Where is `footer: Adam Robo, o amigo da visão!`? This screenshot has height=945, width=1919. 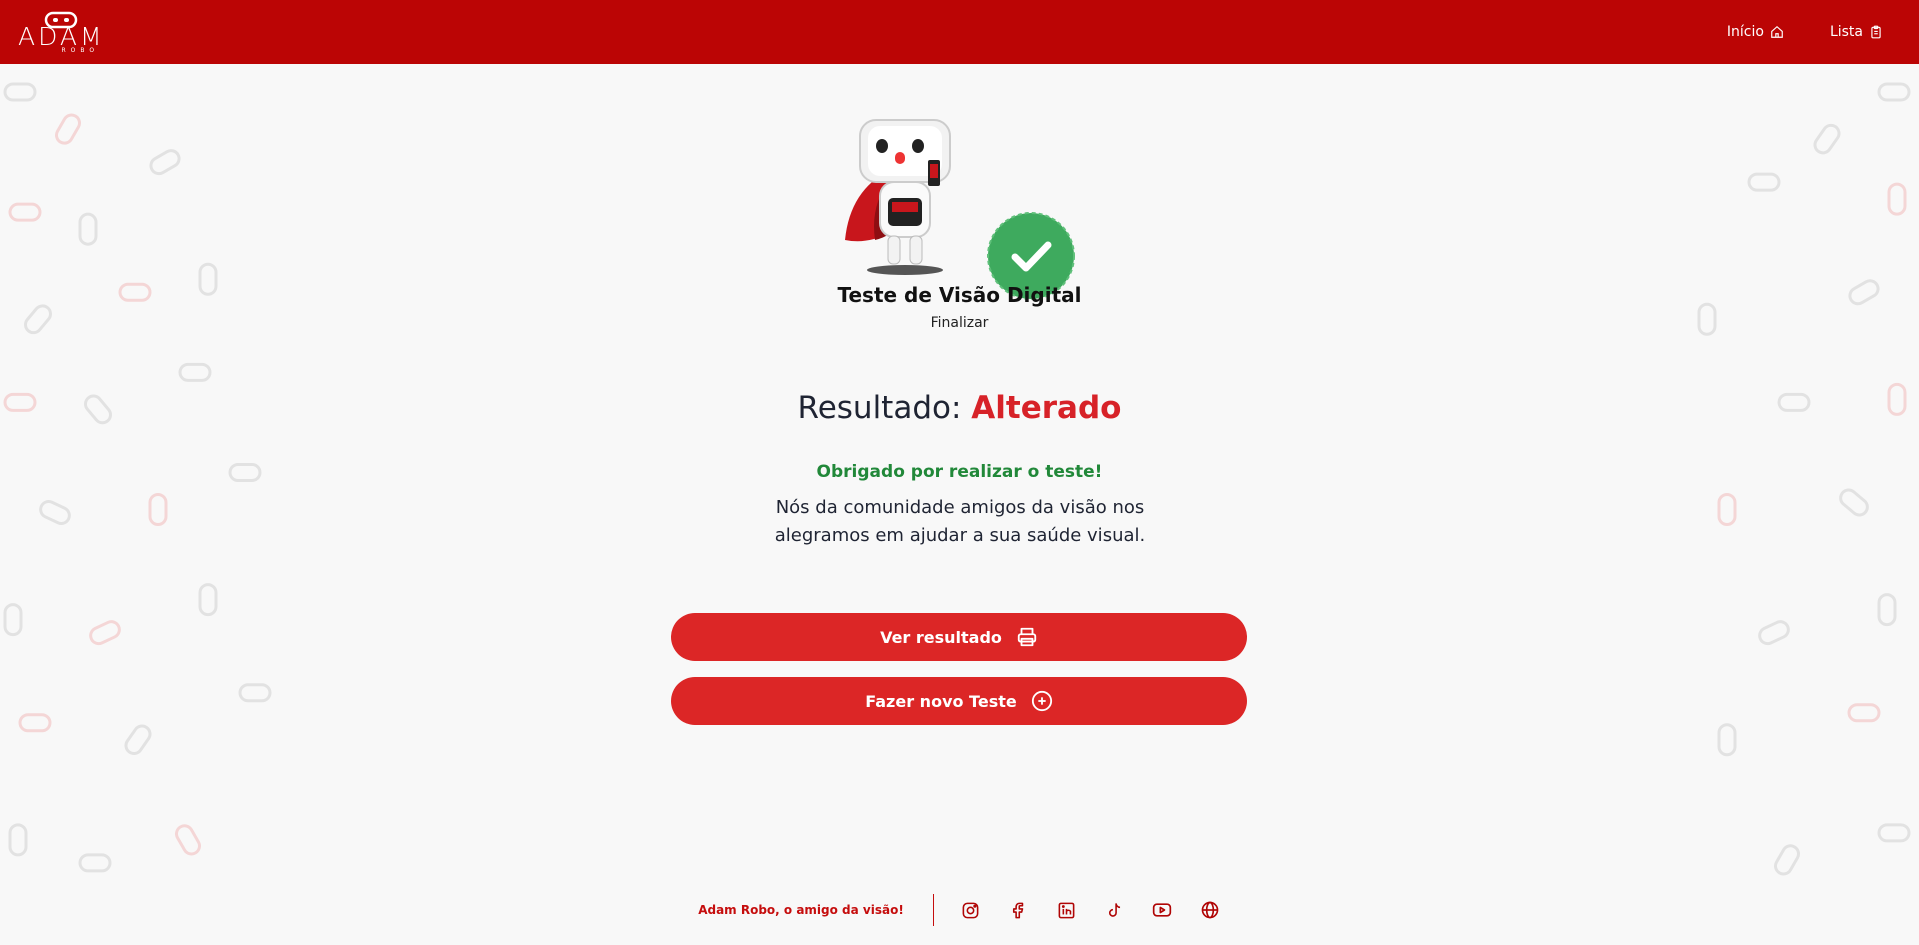
footer: Adam Robo, o amigo da visão! is located at coordinates (959, 910).